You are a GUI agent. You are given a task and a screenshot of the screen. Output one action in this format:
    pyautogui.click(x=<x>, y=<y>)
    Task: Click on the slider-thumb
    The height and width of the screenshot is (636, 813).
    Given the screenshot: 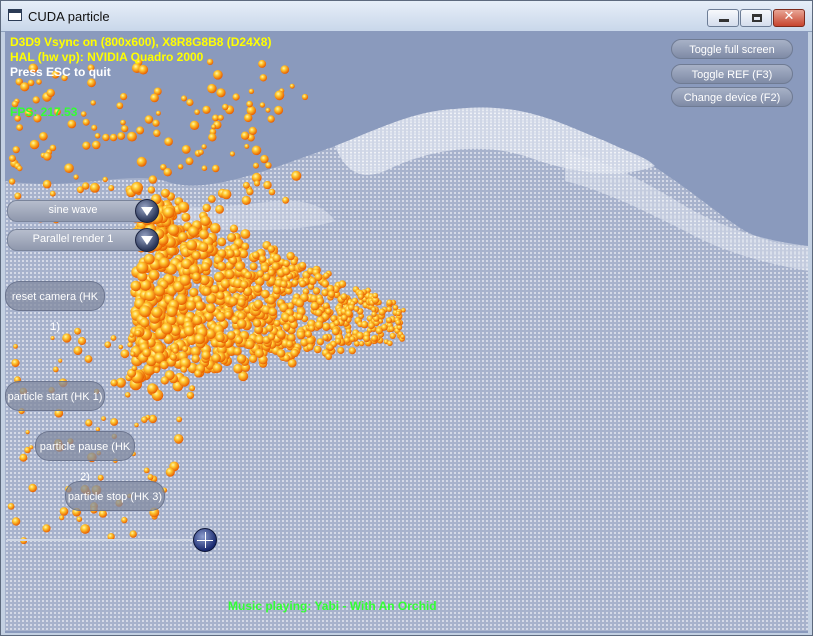 What is the action you would take?
    pyautogui.click(x=205, y=540)
    